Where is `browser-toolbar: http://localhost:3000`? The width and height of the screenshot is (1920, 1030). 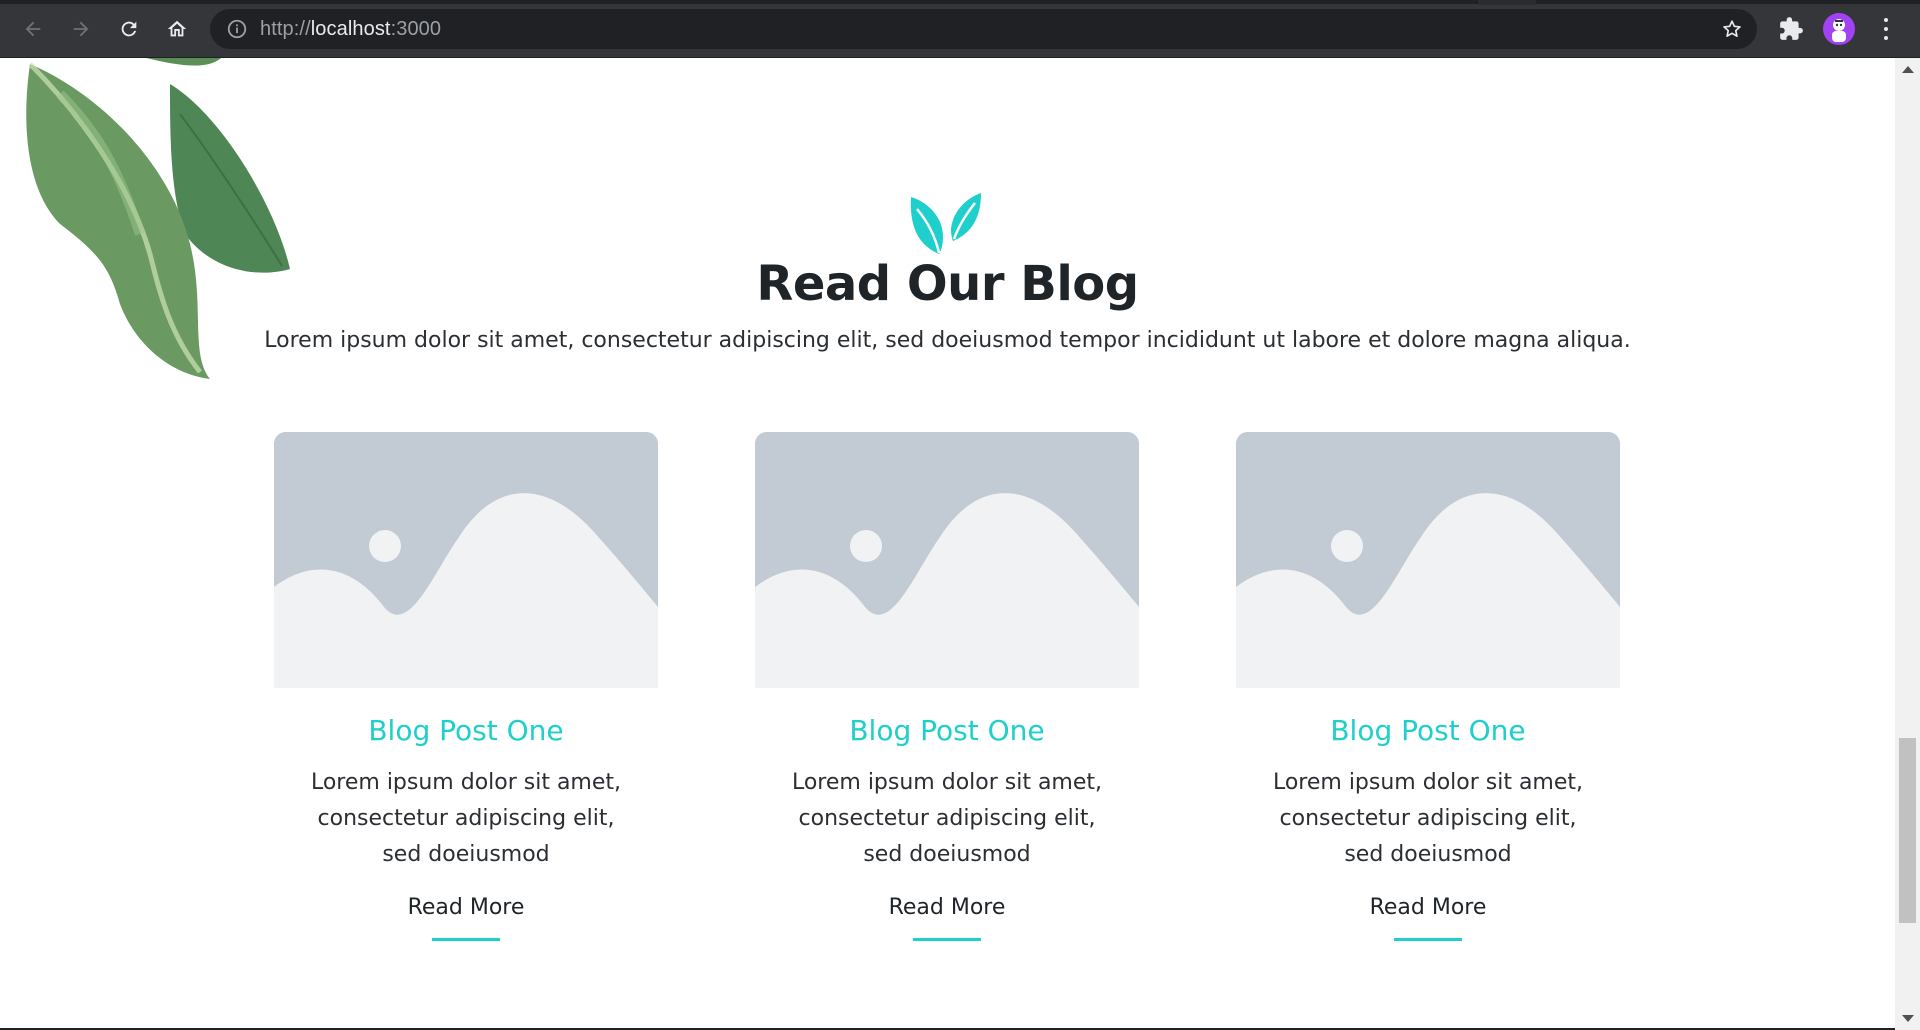 browser-toolbar: http://localhost:3000 is located at coordinates (960, 29).